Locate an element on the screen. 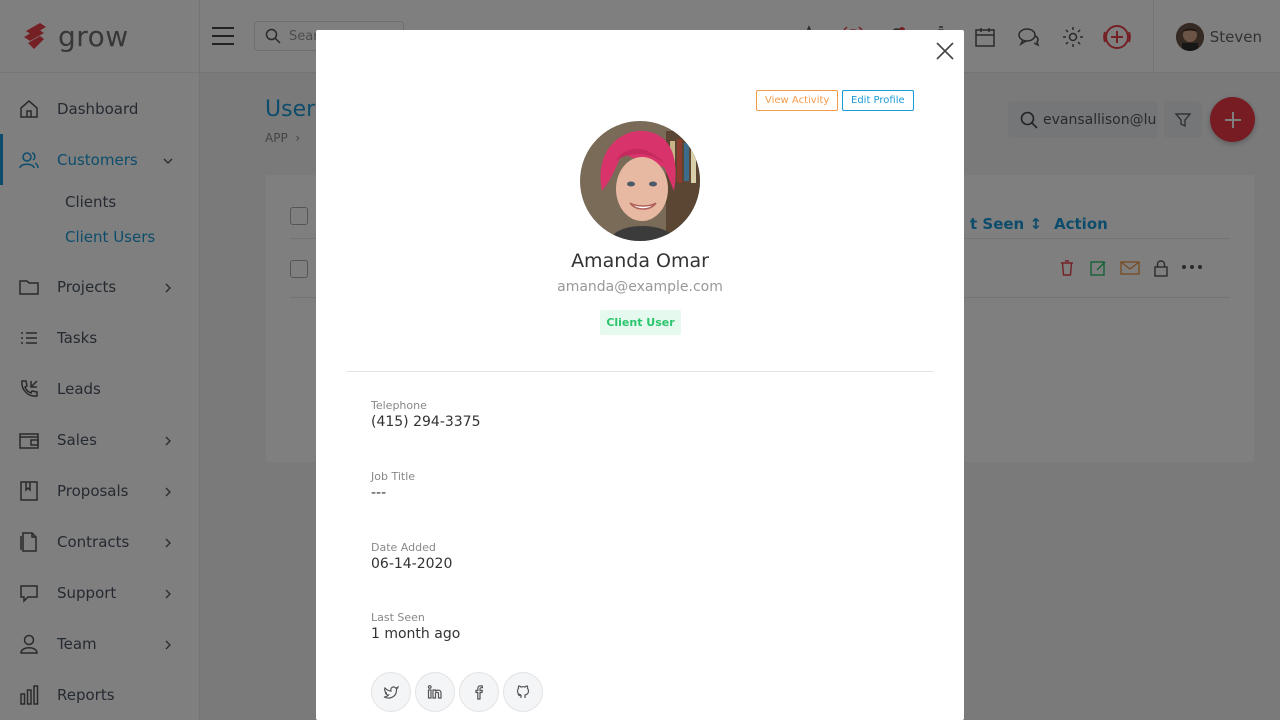  profile-divider is located at coordinates (640, 371).